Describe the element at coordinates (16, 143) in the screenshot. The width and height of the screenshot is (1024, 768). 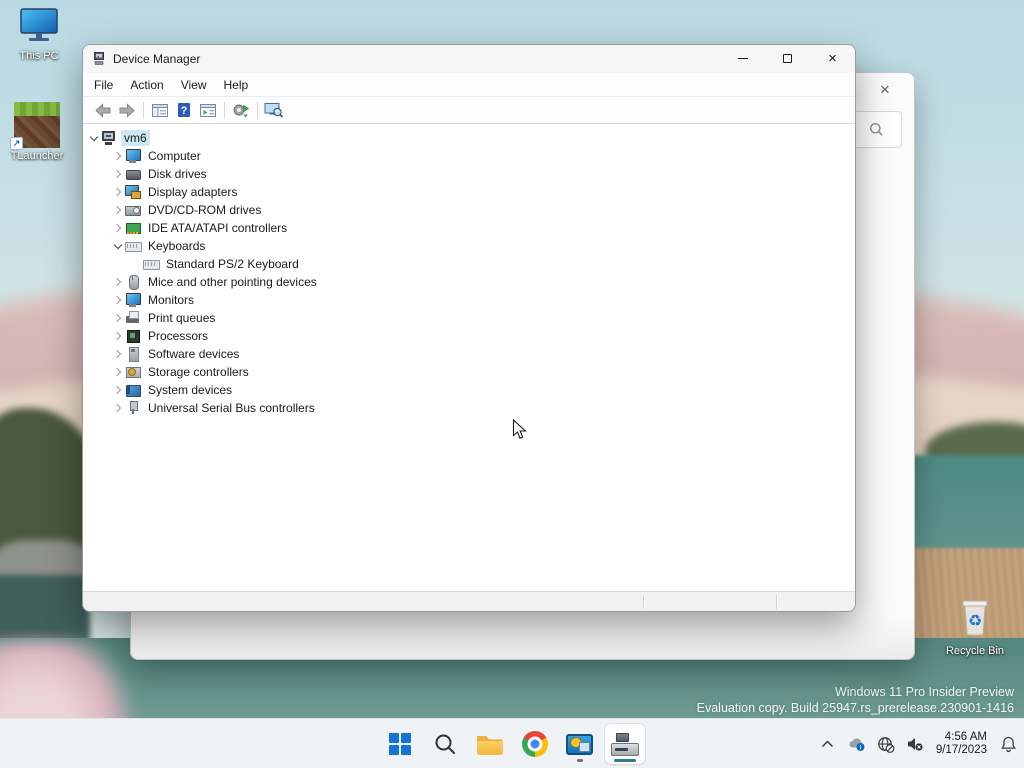
I see `shortcut-arrow-icon: ↗` at that location.